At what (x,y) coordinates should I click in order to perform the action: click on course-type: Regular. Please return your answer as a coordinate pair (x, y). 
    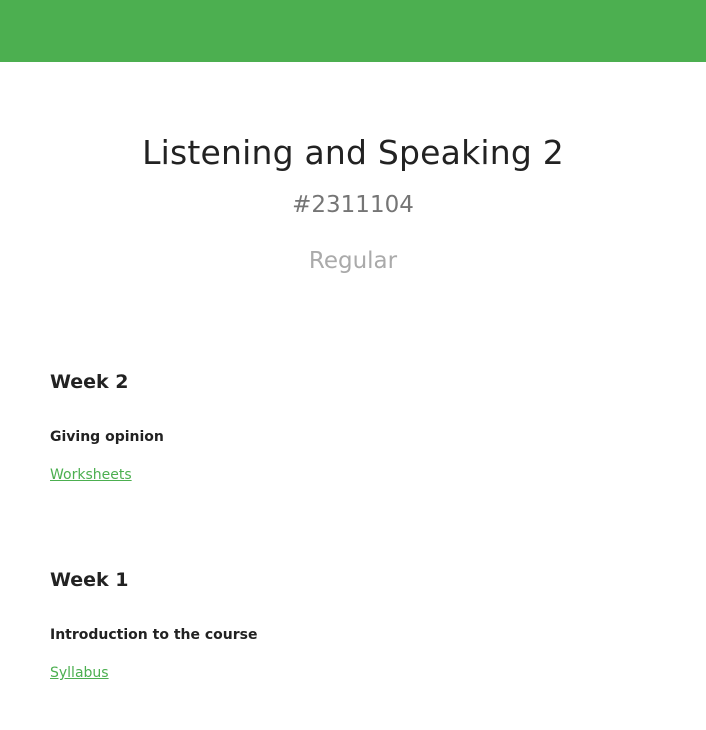
    Looking at the image, I should click on (353, 261).